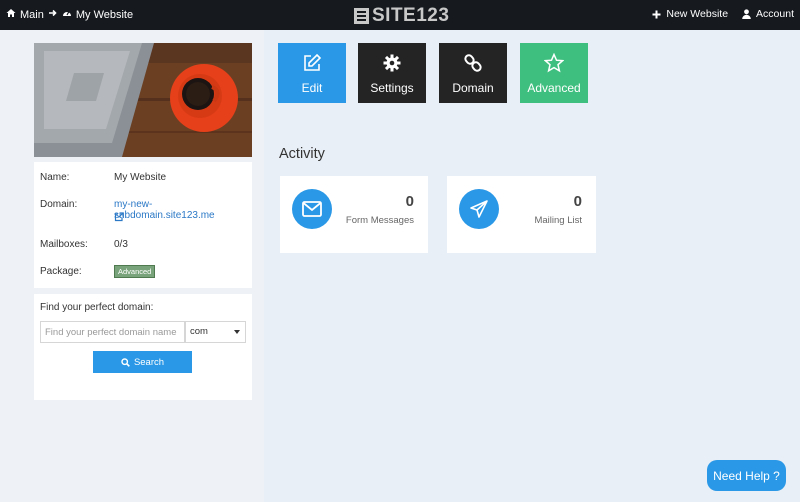 The width and height of the screenshot is (800, 502). What do you see at coordinates (746, 475) in the screenshot?
I see `need-help-button: Need Help ?` at bounding box center [746, 475].